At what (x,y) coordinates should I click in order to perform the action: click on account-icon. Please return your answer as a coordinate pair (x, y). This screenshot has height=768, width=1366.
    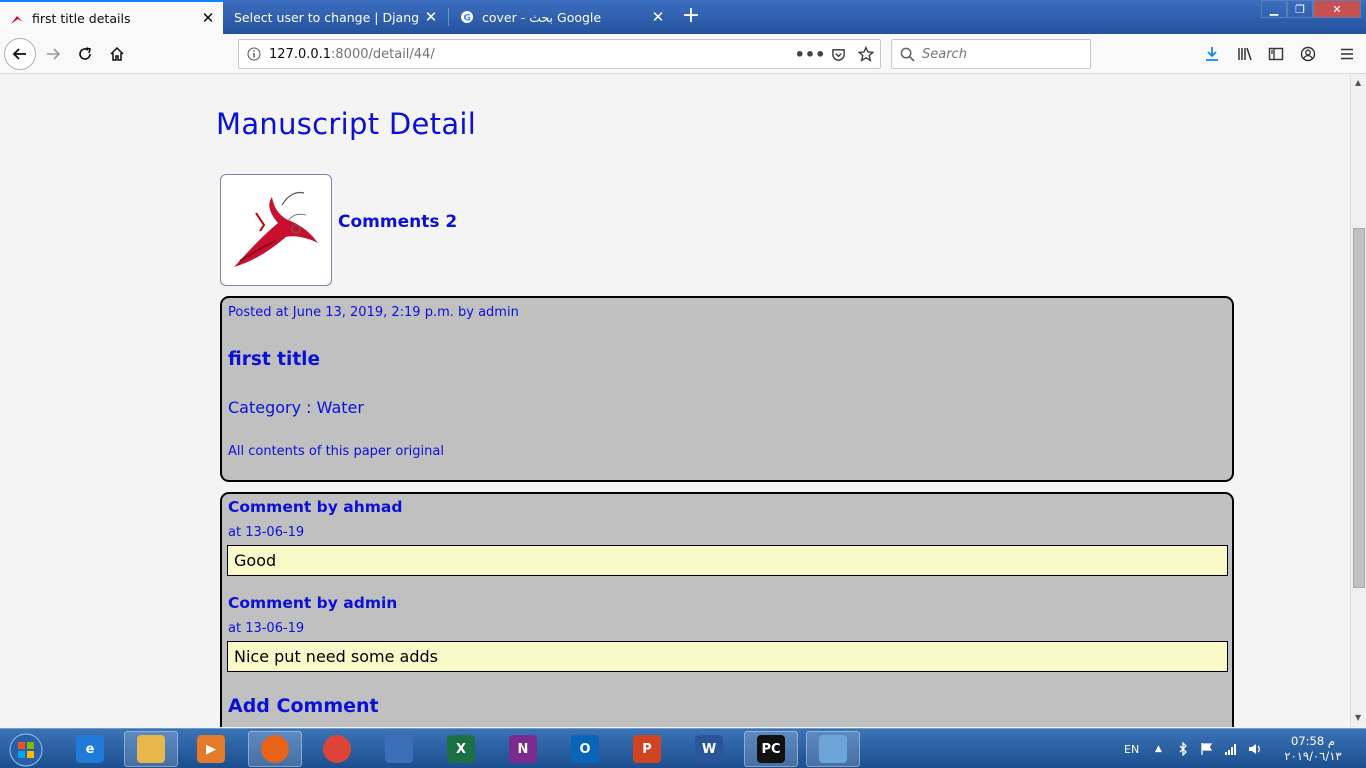
    Looking at the image, I should click on (1308, 54).